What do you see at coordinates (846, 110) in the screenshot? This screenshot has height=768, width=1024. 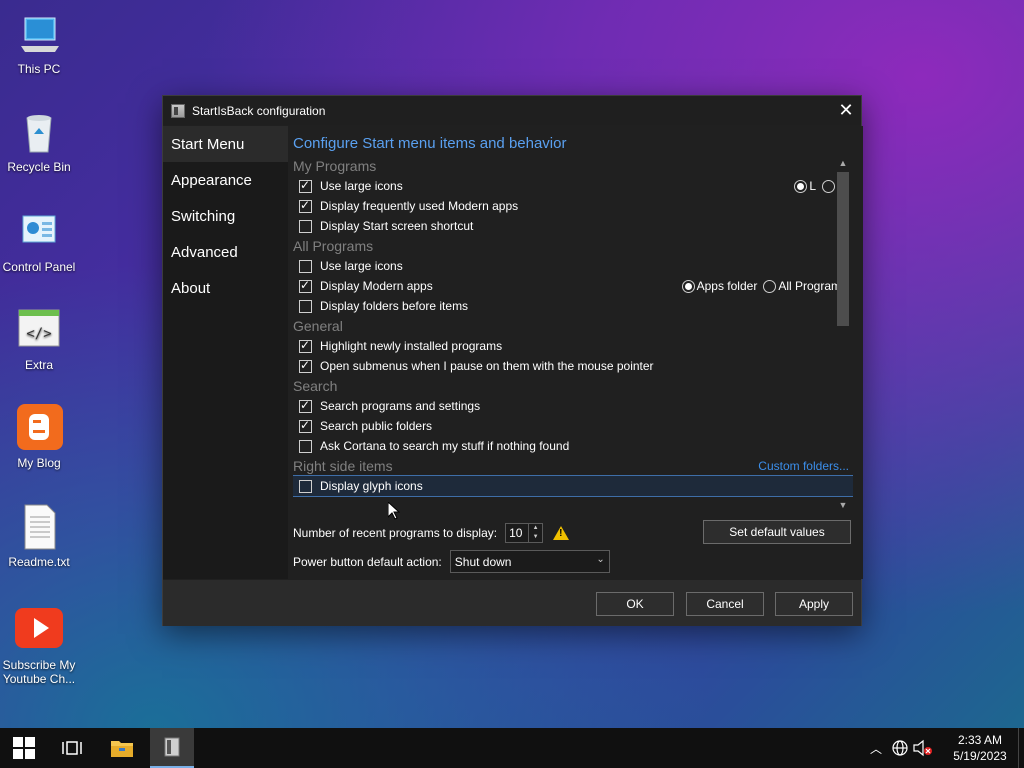 I see `close-icon: ✕` at bounding box center [846, 110].